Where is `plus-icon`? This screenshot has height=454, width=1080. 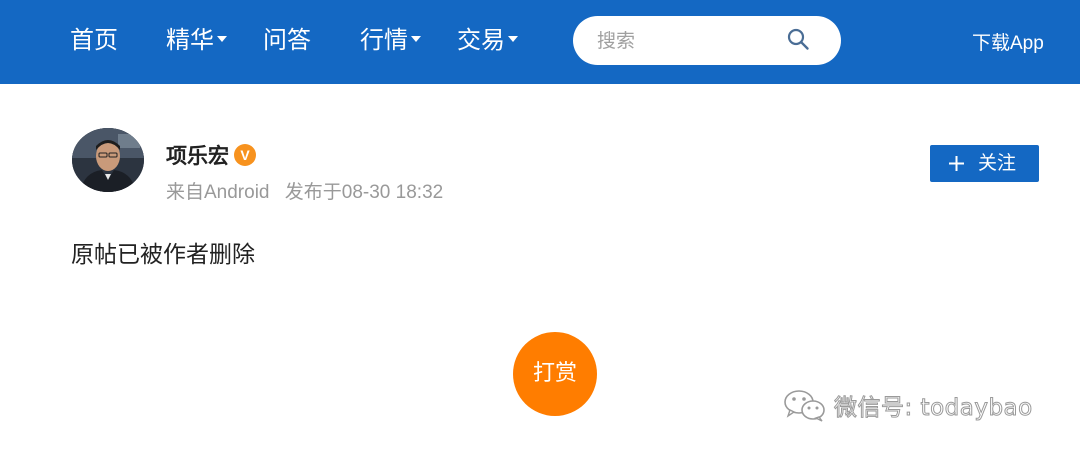
plus-icon is located at coordinates (956, 163).